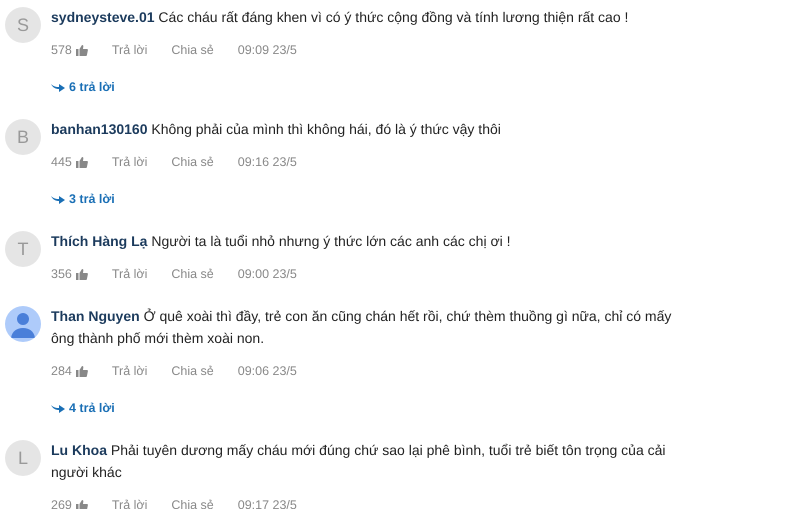 The width and height of the screenshot is (785, 509). What do you see at coordinates (61, 503) in the screenshot?
I see `like-count: 269` at bounding box center [61, 503].